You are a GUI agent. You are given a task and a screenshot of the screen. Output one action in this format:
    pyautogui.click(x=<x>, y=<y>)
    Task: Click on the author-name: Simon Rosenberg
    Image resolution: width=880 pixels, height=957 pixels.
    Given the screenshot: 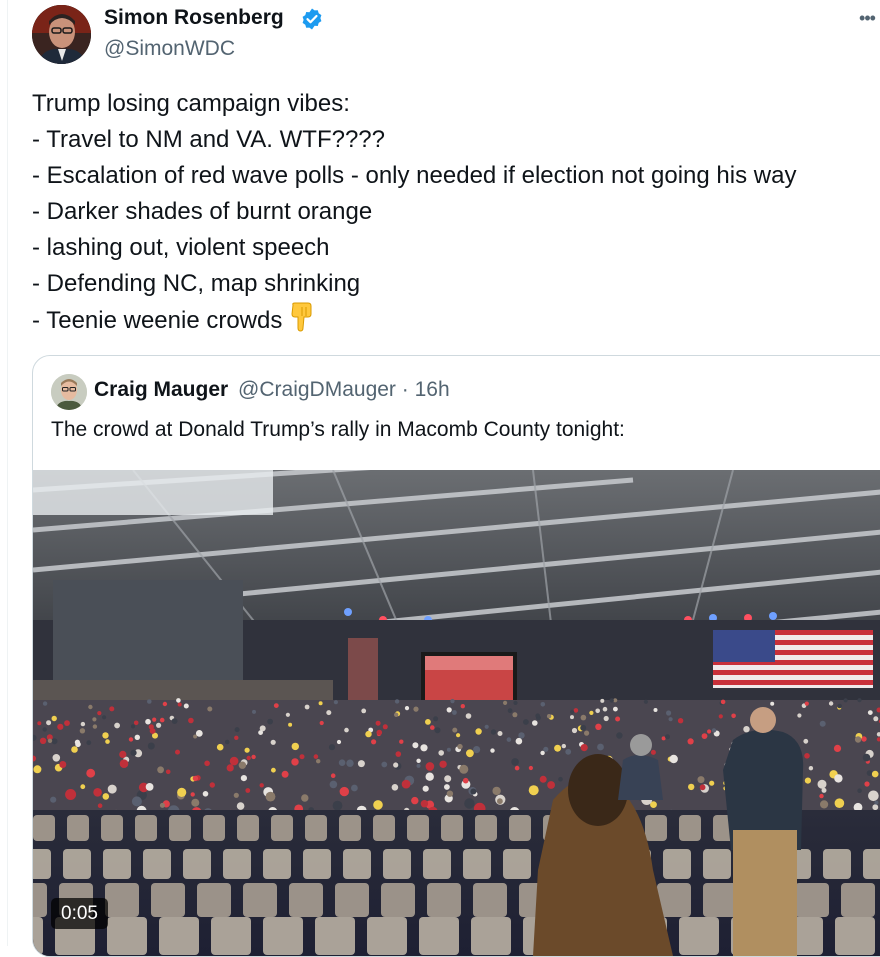 What is the action you would take?
    pyautogui.click(x=194, y=18)
    